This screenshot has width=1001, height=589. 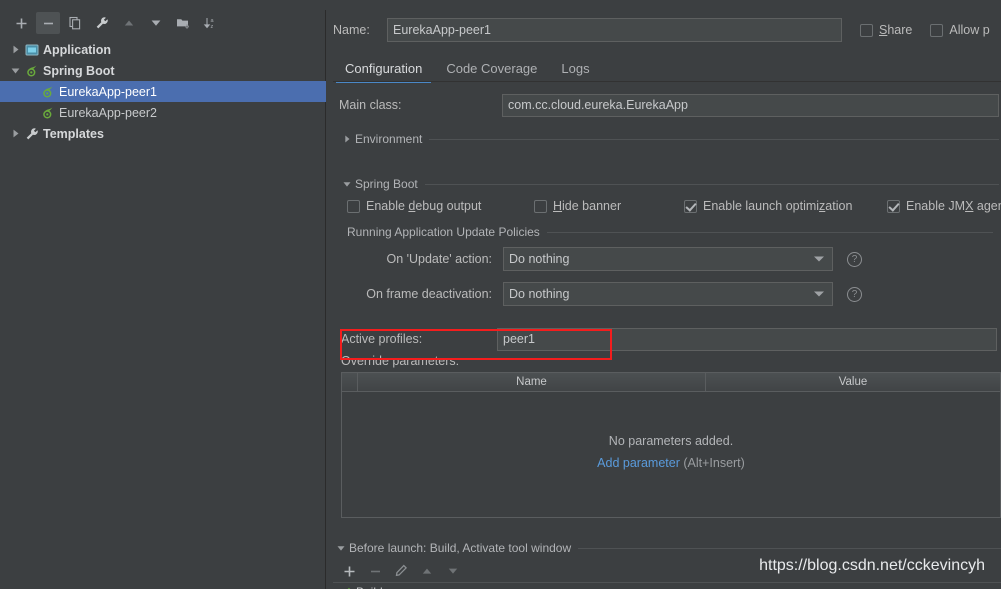 What do you see at coordinates (896, 30) in the screenshot?
I see `share-label: Share` at bounding box center [896, 30].